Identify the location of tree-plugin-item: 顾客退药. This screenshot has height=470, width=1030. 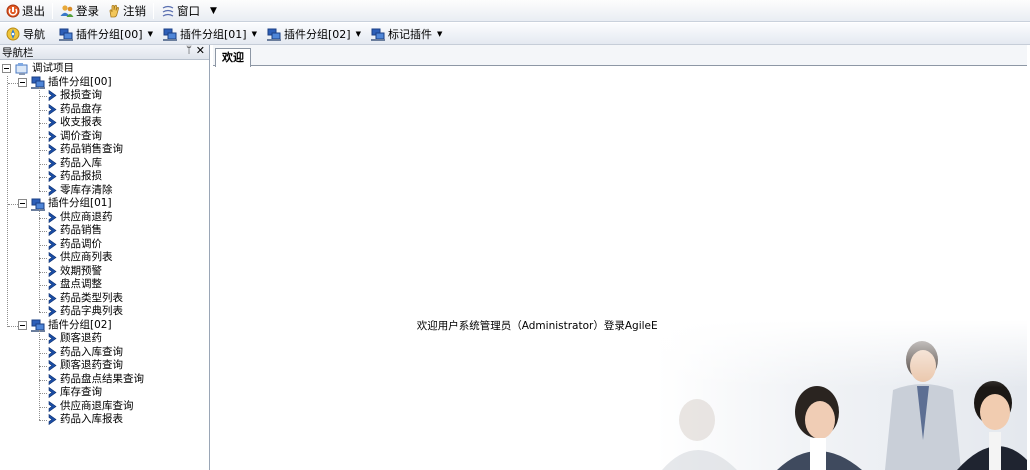
(104, 339).